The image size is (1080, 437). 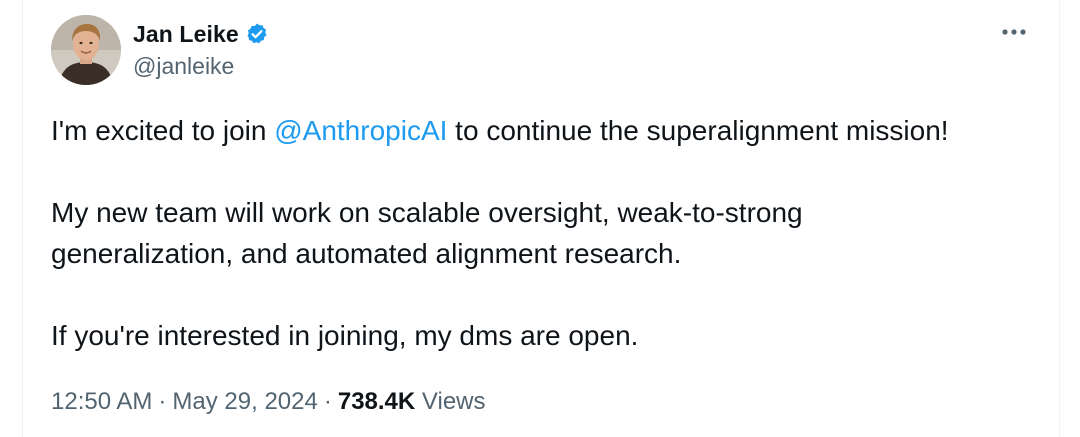 I want to click on author-handle: @janleike, so click(x=183, y=66).